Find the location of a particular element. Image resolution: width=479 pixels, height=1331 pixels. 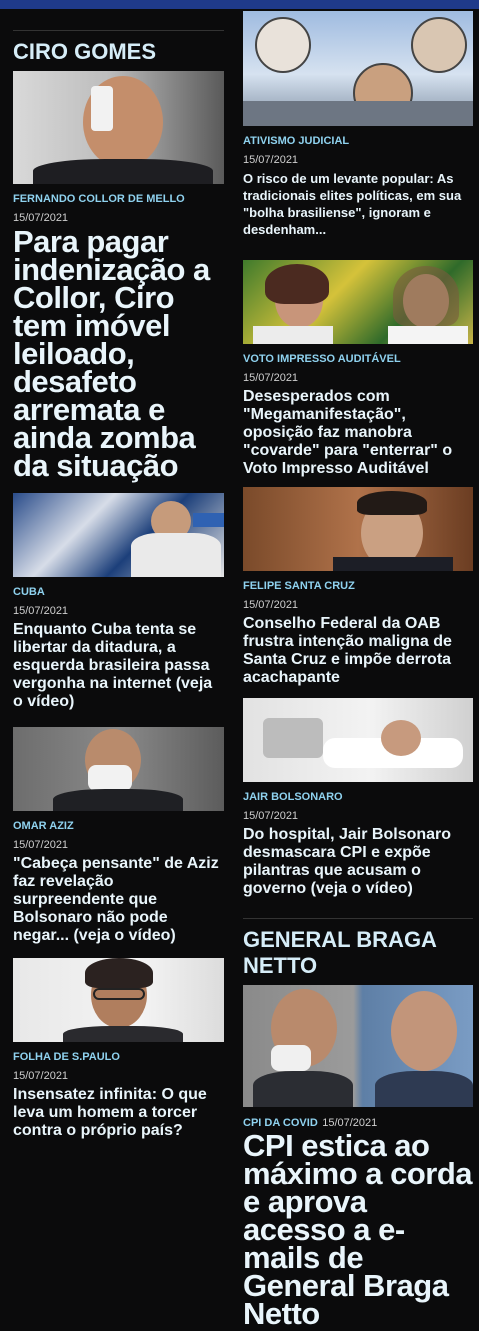

article-category: JAIR BOLSONARO is located at coordinates (358, 797).